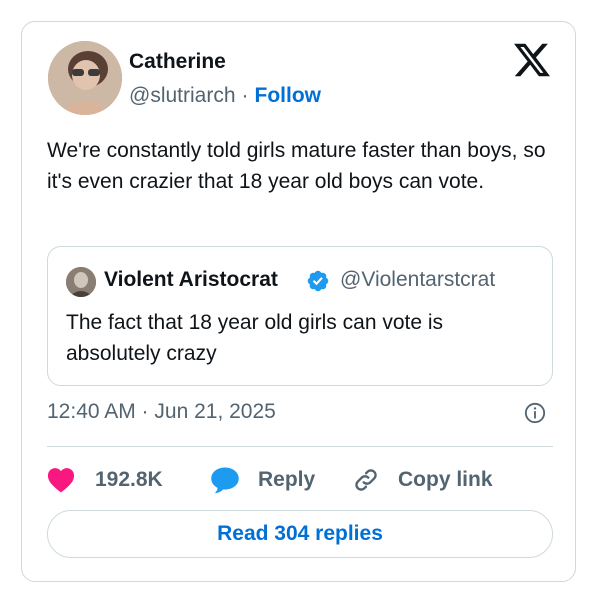  I want to click on read-replies-button: Read 304 replies, so click(300, 534).